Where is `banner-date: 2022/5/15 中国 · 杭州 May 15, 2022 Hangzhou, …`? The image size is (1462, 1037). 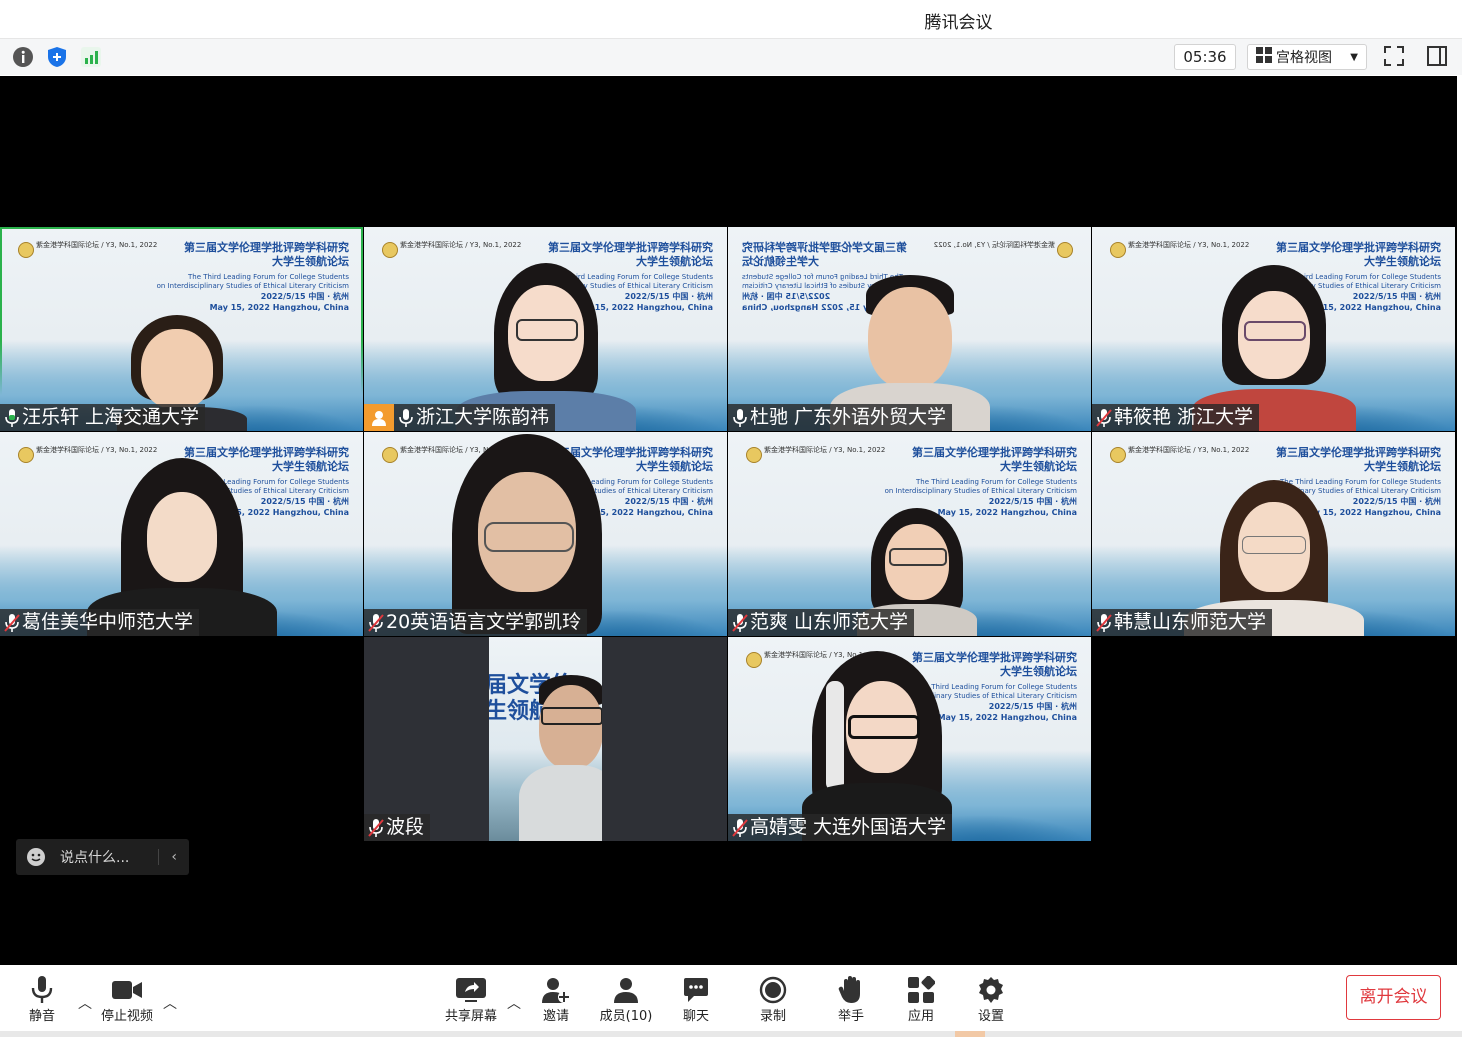 banner-date: 2022/5/15 中国 · 杭州 May 15, 2022 Hangzhou, … is located at coordinates (279, 302).